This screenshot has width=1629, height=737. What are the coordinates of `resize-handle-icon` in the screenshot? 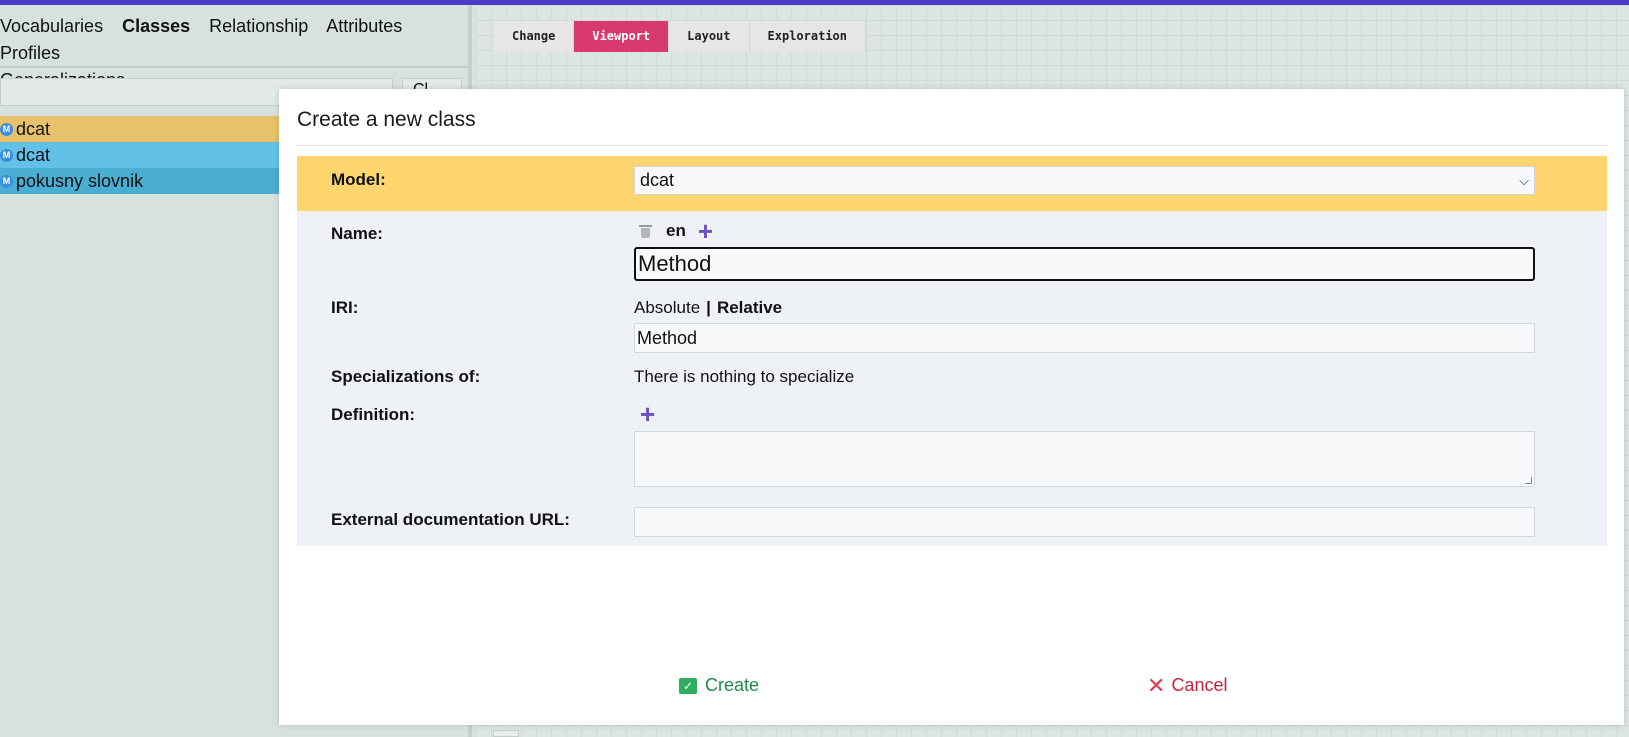 It's located at (1528, 480).